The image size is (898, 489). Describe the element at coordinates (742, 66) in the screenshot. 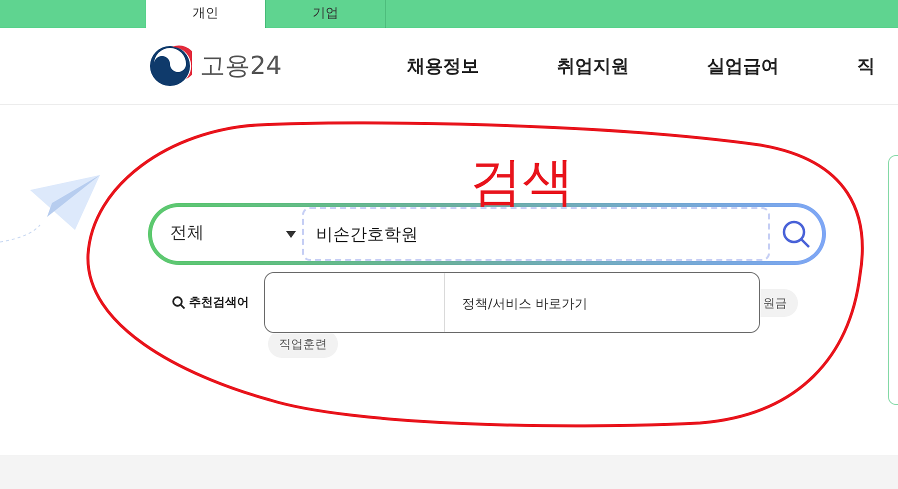

I see `nav-link: 실업급여` at that location.